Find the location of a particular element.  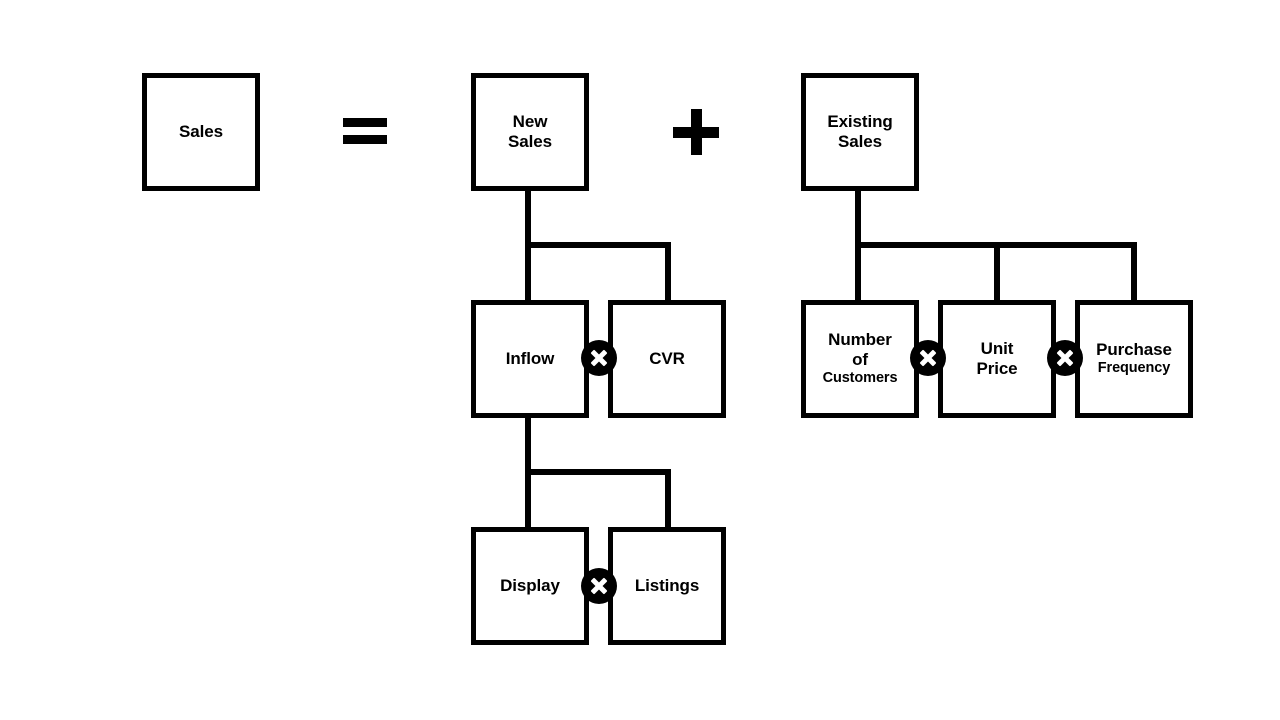

node-number-of-customers-label: Number of Customers is located at coordinates (860, 358).